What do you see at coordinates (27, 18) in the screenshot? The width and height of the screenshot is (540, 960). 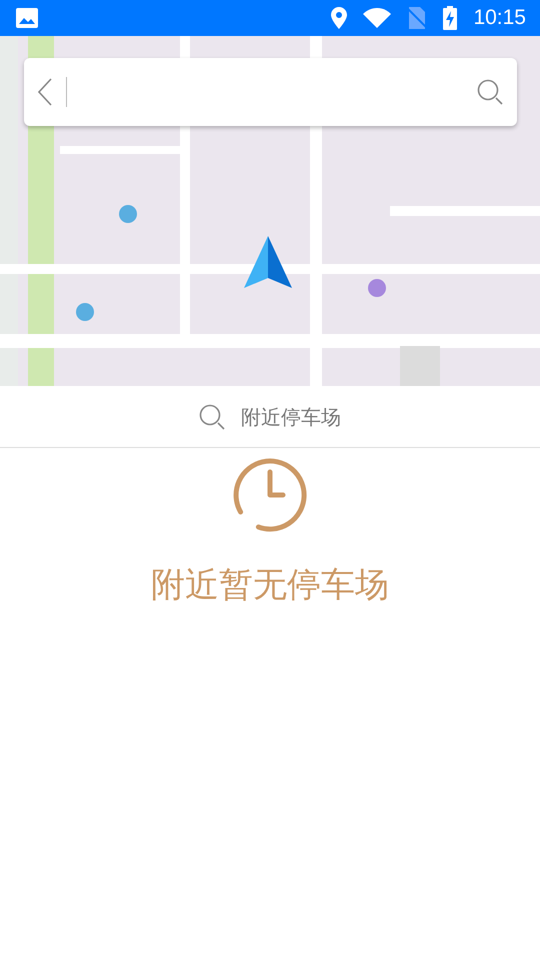 I see `image-icon` at bounding box center [27, 18].